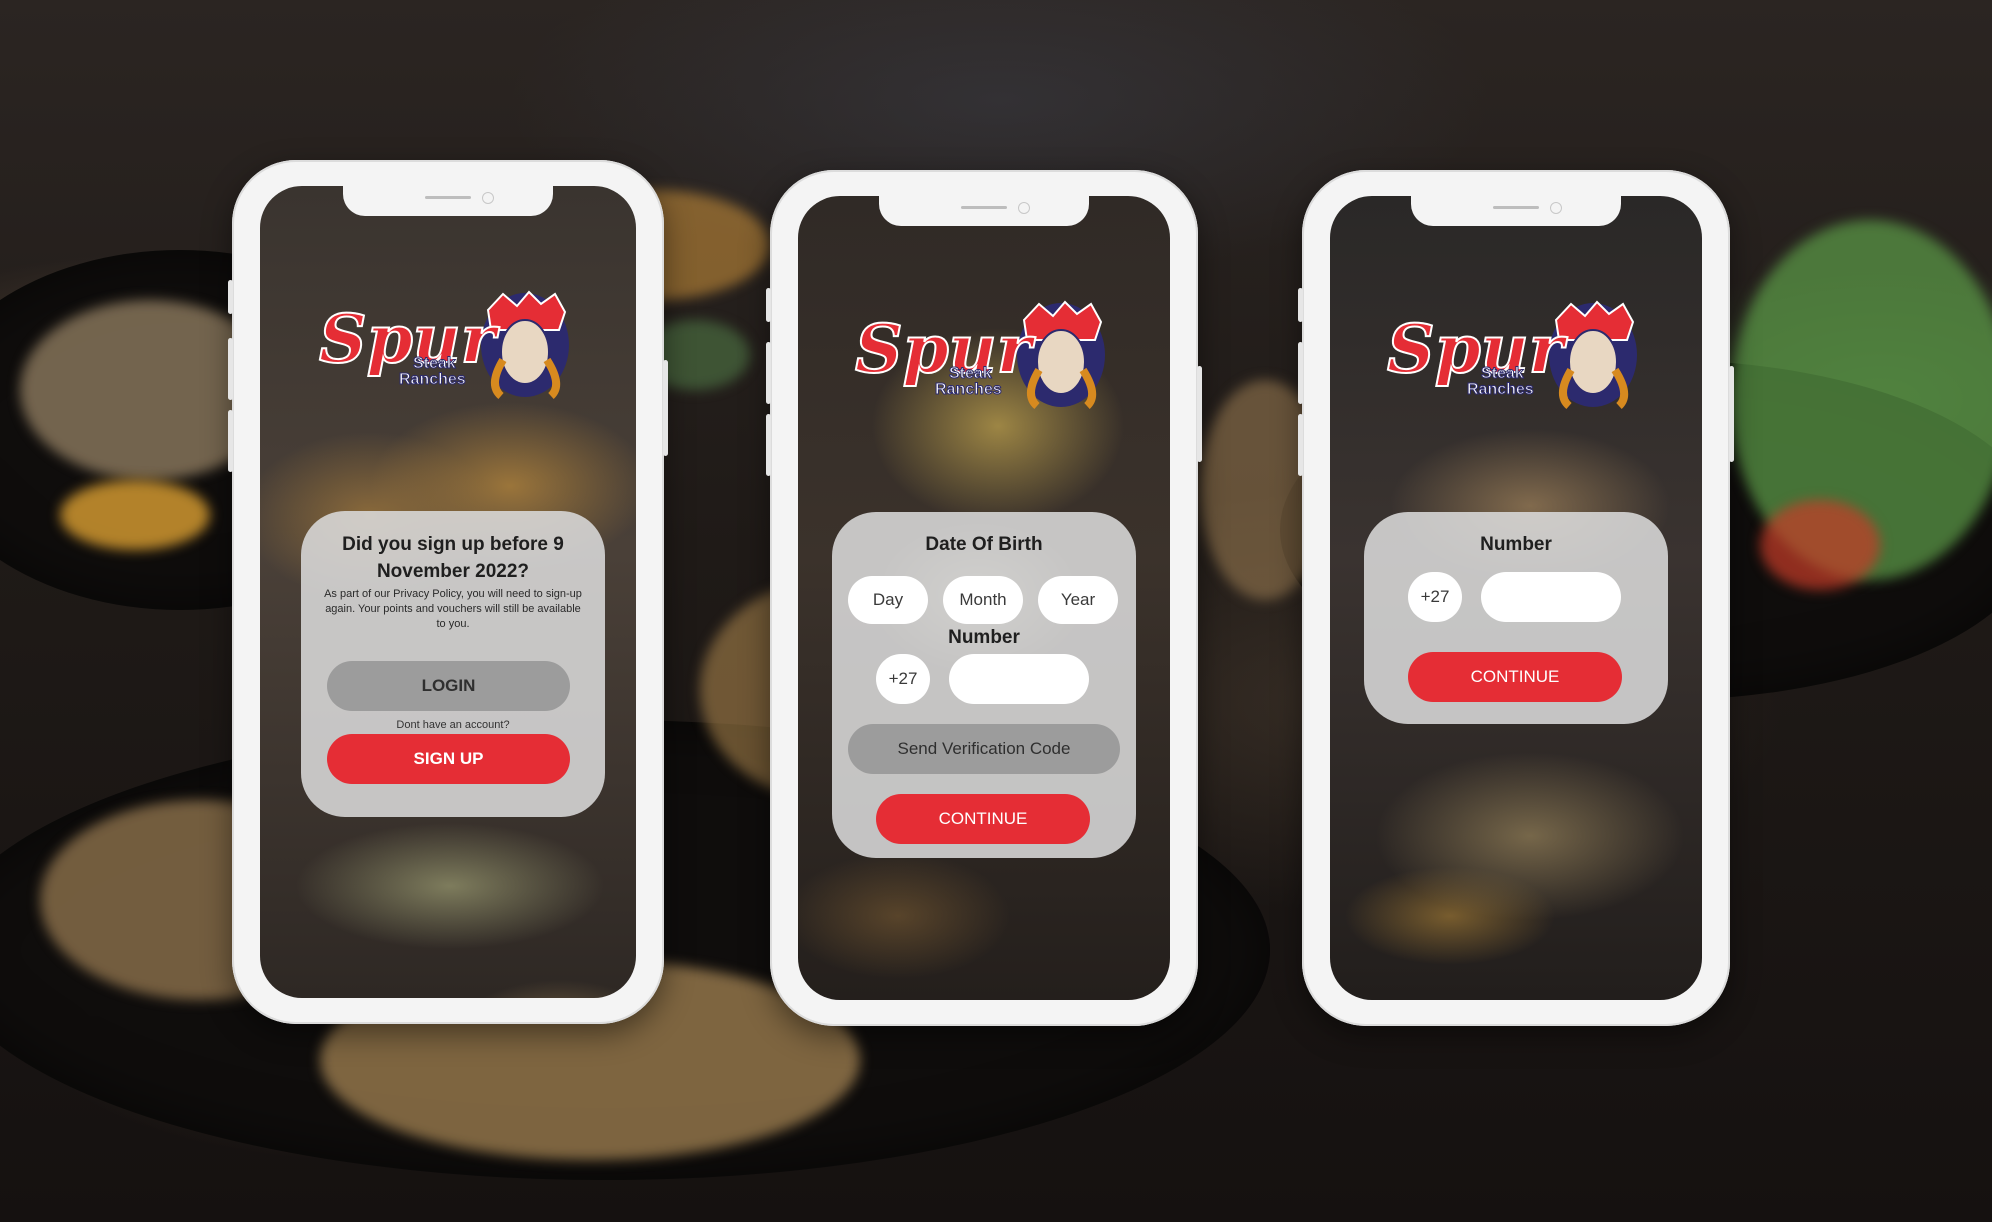  I want to click on year-field: Year, so click(1078, 600).